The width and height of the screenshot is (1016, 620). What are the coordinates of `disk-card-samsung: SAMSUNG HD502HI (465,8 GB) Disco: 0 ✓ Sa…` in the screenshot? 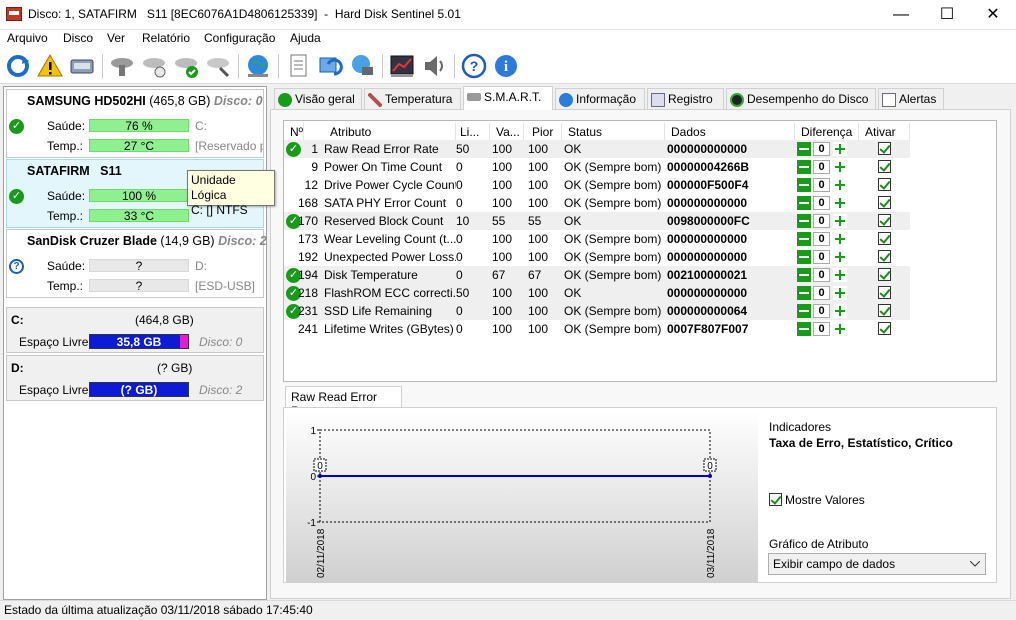 It's located at (135, 123).